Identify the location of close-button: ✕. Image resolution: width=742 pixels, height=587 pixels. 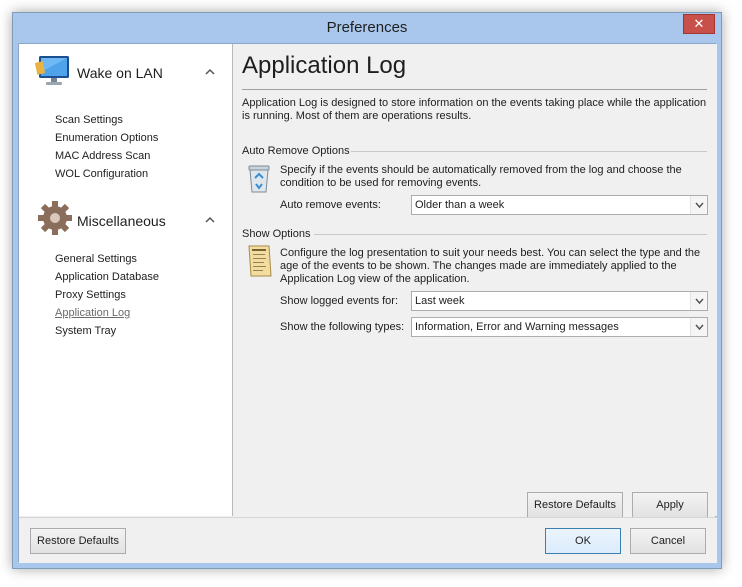
(699, 24).